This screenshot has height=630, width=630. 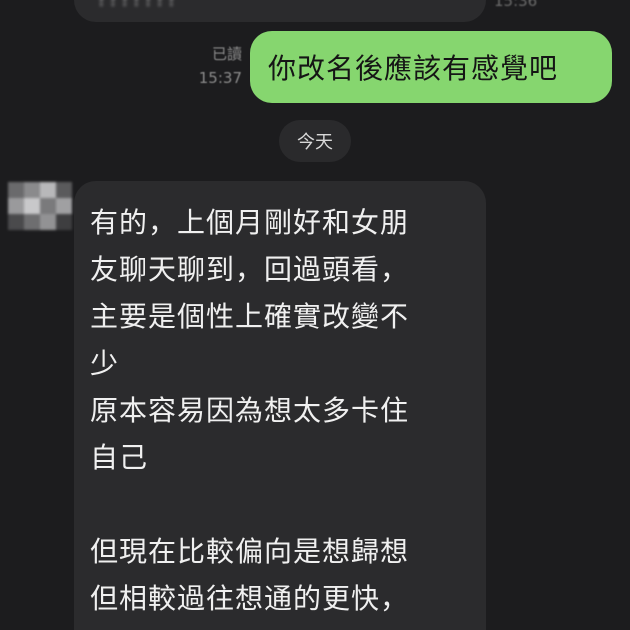 I want to click on message-line: 原本容易因為想太多卡住, so click(x=250, y=410).